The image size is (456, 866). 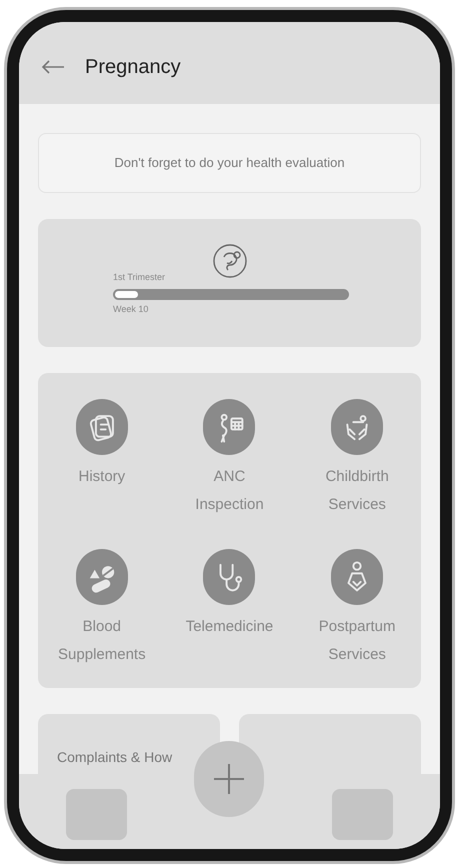 What do you see at coordinates (133, 67) in the screenshot?
I see `page-title: Pregnancy` at bounding box center [133, 67].